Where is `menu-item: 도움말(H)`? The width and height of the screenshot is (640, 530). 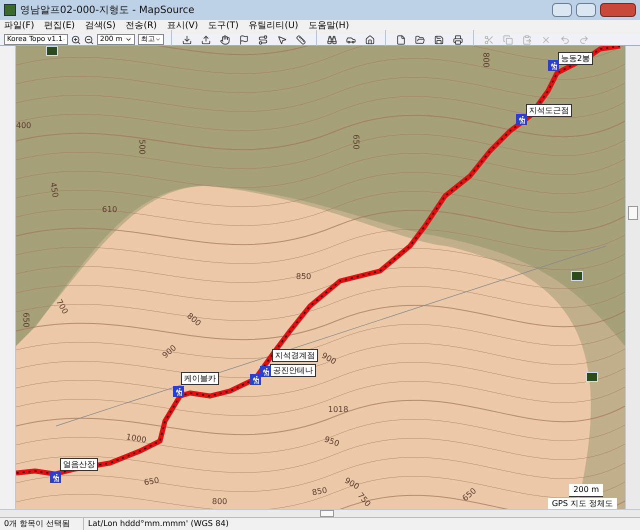 menu-item: 도움말(H) is located at coordinates (329, 27).